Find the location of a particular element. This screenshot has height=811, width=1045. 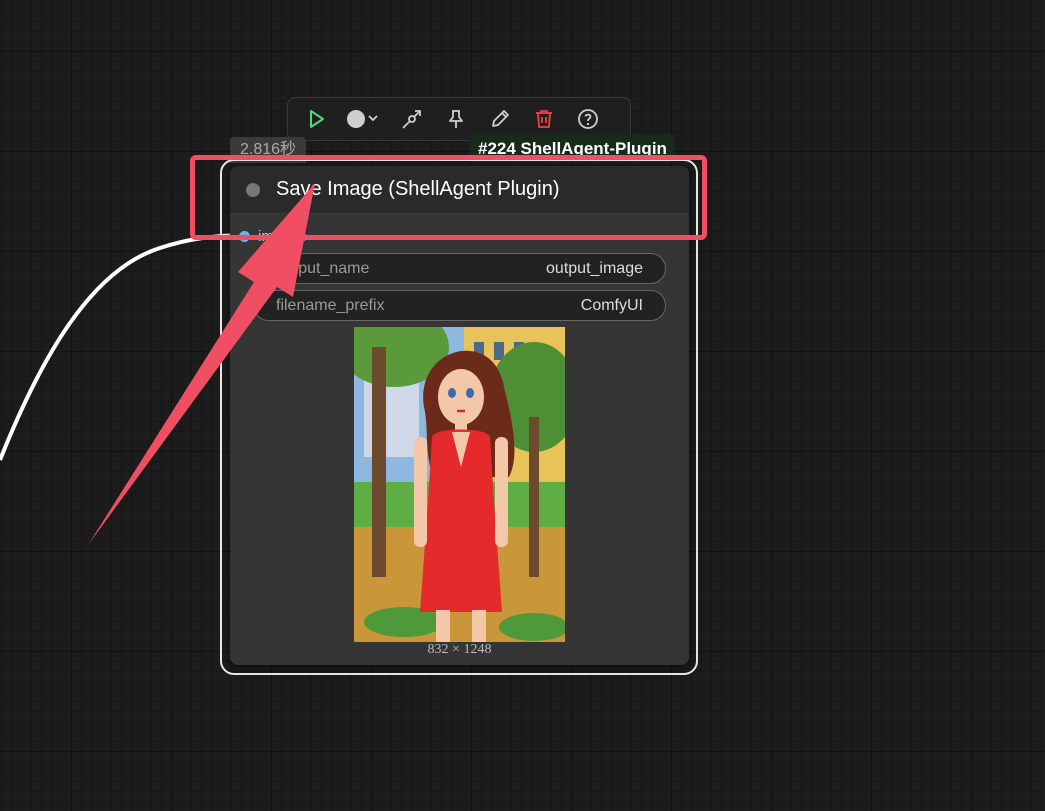

generated-image is located at coordinates (459, 484).